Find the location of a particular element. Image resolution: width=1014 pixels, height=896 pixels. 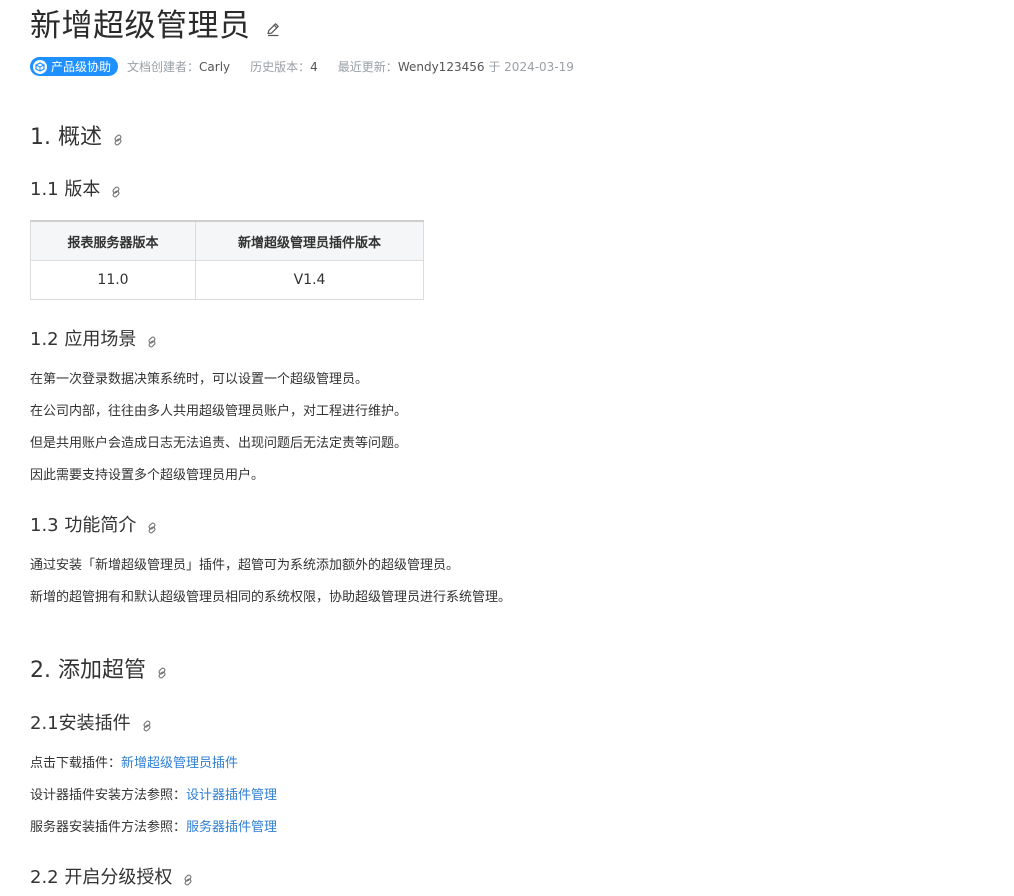

section-heading-1: 1. 概述 is located at coordinates (77, 138).